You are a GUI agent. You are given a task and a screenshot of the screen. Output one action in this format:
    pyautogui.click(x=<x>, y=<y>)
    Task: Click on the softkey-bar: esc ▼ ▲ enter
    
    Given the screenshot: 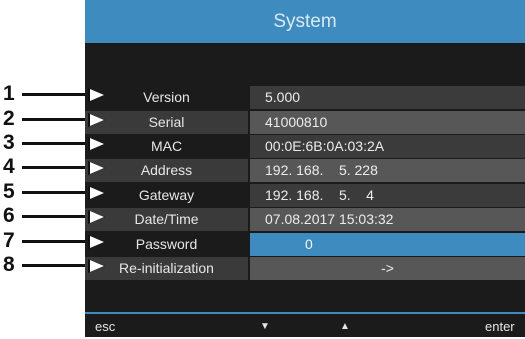 What is the action you would take?
    pyautogui.click(x=305, y=325)
    